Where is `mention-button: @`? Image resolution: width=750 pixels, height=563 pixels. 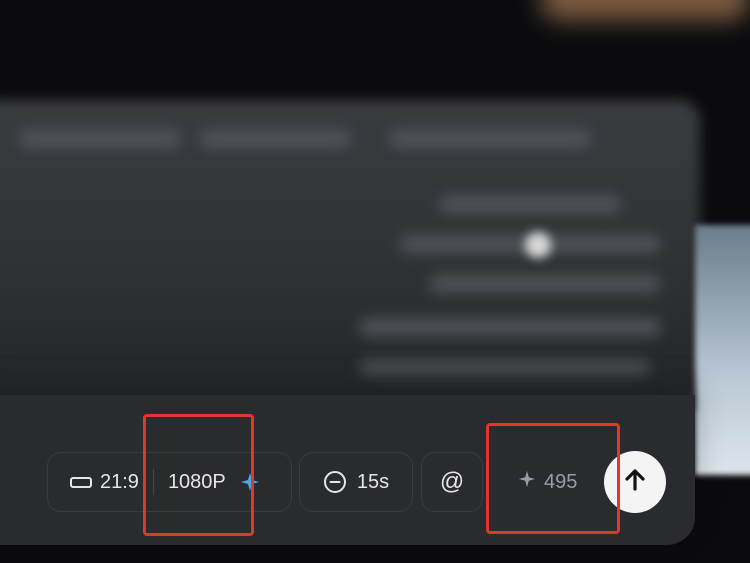
mention-button: @ is located at coordinates (452, 482).